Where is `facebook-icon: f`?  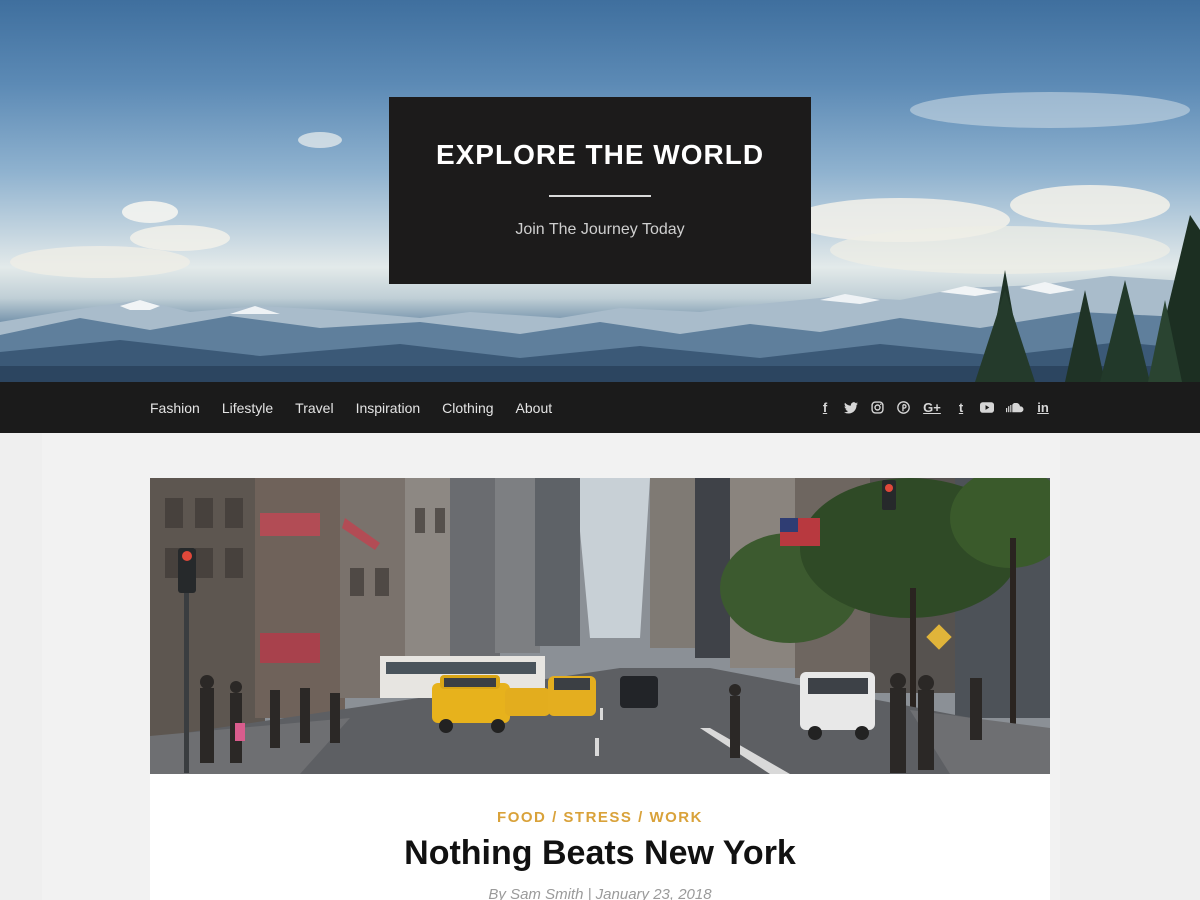 facebook-icon: f is located at coordinates (825, 407).